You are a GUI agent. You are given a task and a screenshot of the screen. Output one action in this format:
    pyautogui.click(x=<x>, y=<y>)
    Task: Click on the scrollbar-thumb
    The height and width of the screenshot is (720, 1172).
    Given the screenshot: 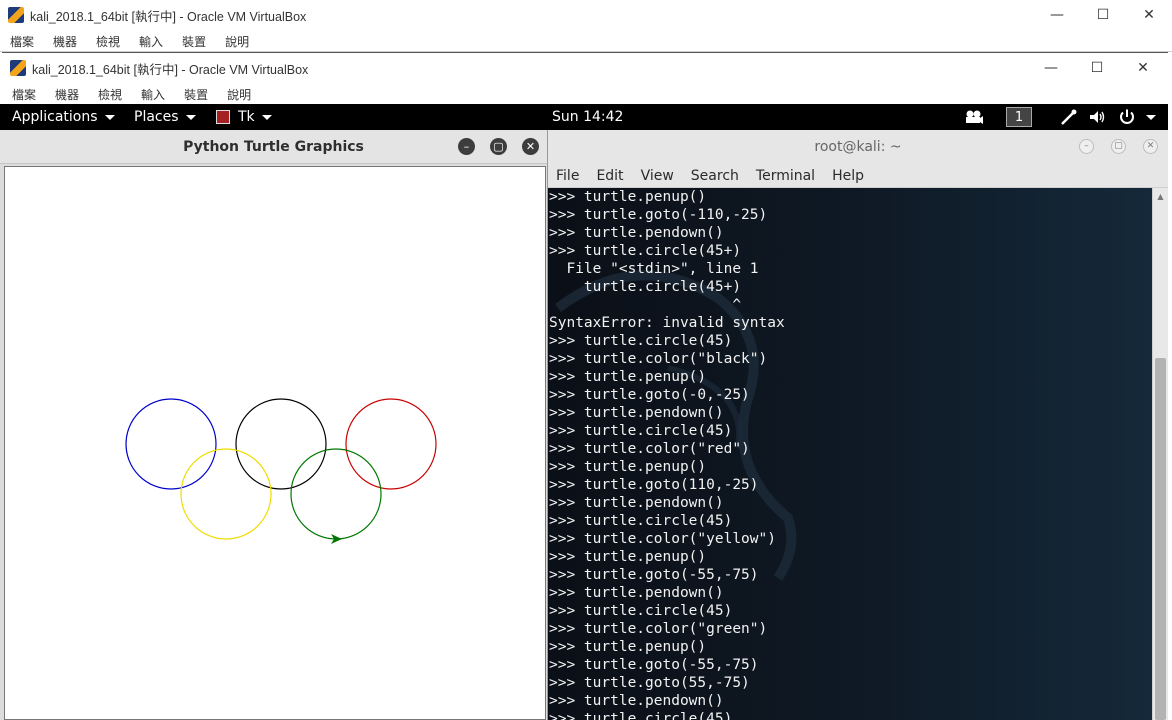 What is the action you would take?
    pyautogui.click(x=1160, y=539)
    